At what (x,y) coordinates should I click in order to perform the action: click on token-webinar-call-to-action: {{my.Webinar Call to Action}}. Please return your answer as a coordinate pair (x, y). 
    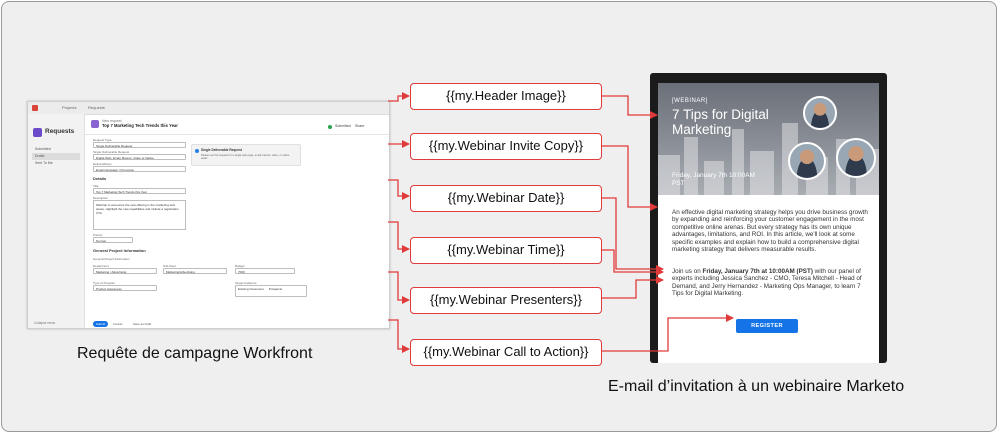
    Looking at the image, I should click on (506, 352).